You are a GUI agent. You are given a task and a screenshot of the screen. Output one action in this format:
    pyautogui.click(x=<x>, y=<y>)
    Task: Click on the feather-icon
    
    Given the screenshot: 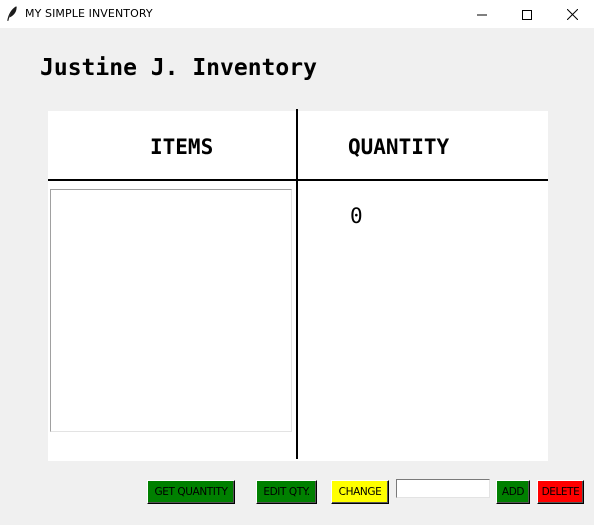 What is the action you would take?
    pyautogui.click(x=12, y=14)
    